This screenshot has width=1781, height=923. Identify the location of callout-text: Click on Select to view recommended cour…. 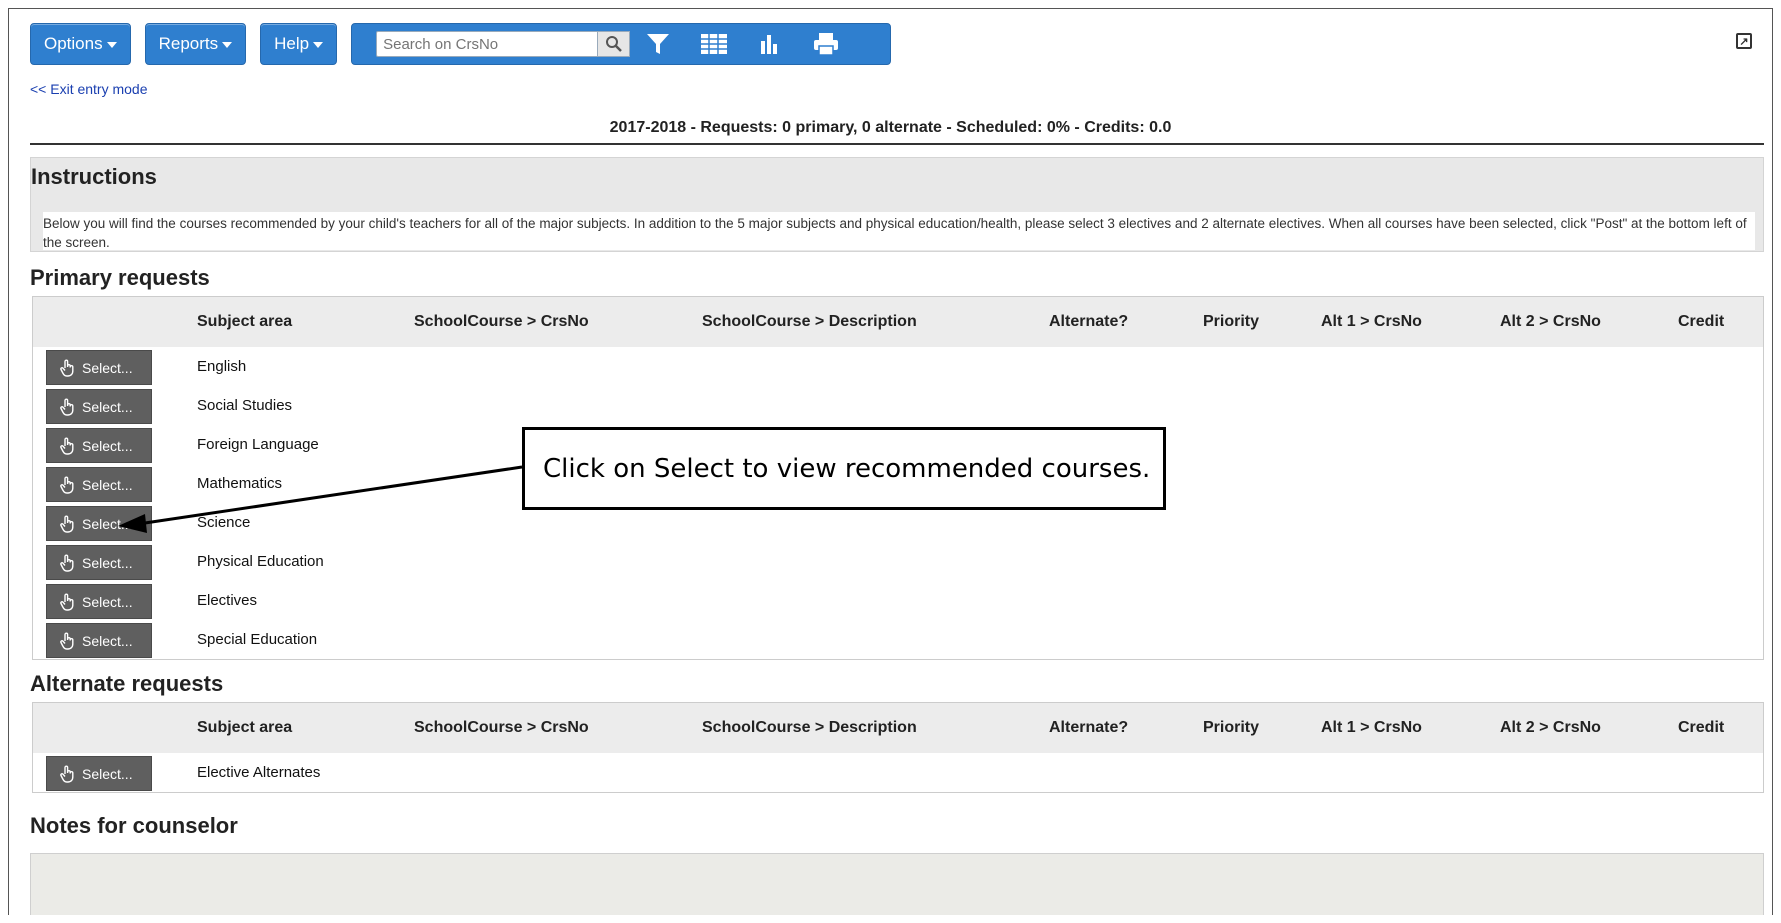
(847, 468).